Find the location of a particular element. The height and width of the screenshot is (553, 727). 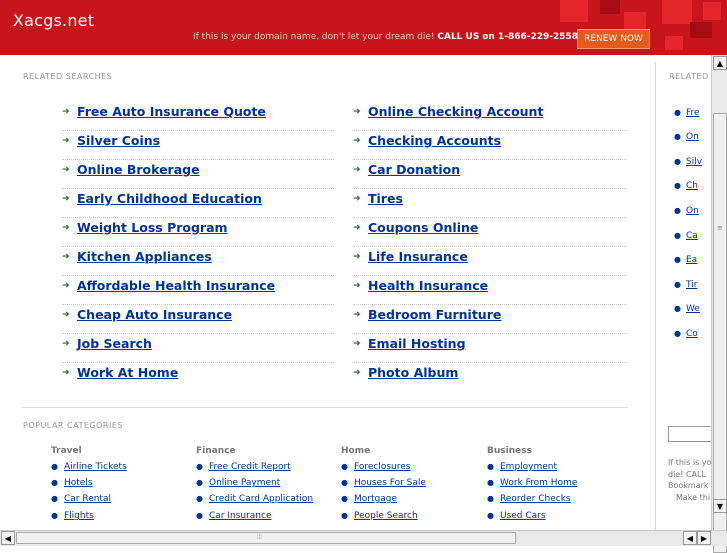

related-link: Weight Loss Program is located at coordinates (152, 227).